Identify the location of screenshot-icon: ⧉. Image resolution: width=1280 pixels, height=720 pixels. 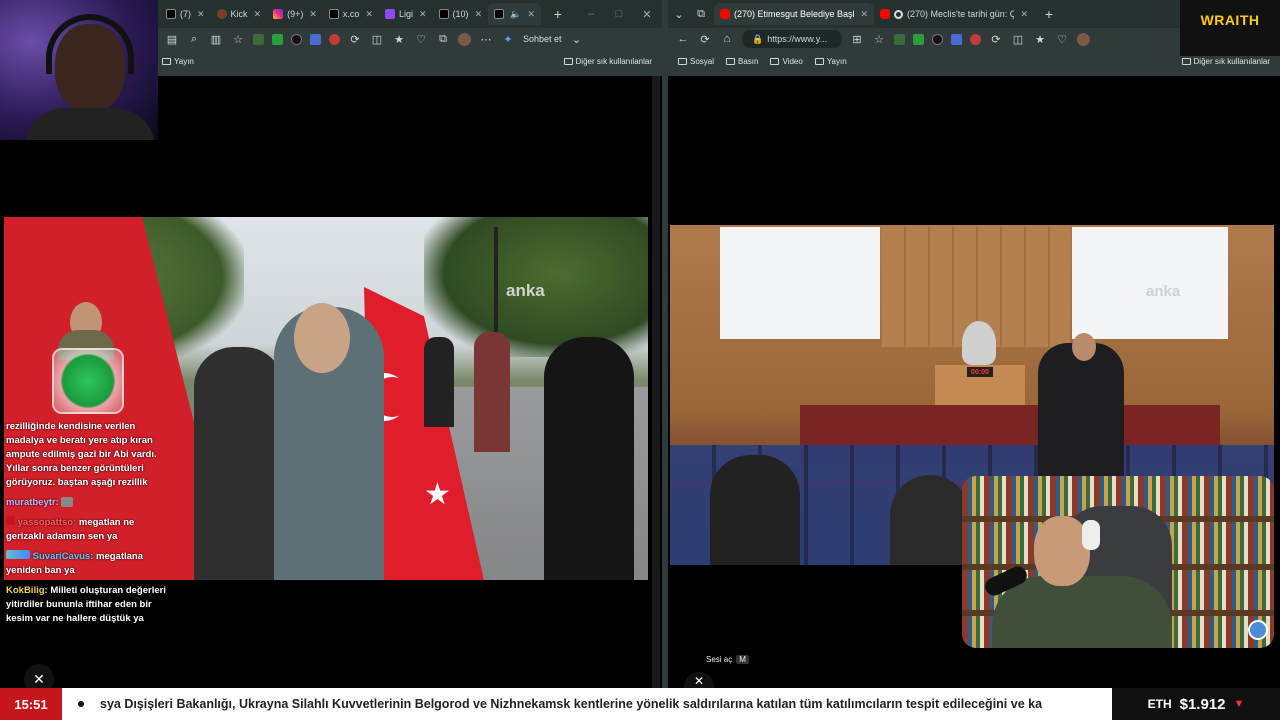
(443, 39).